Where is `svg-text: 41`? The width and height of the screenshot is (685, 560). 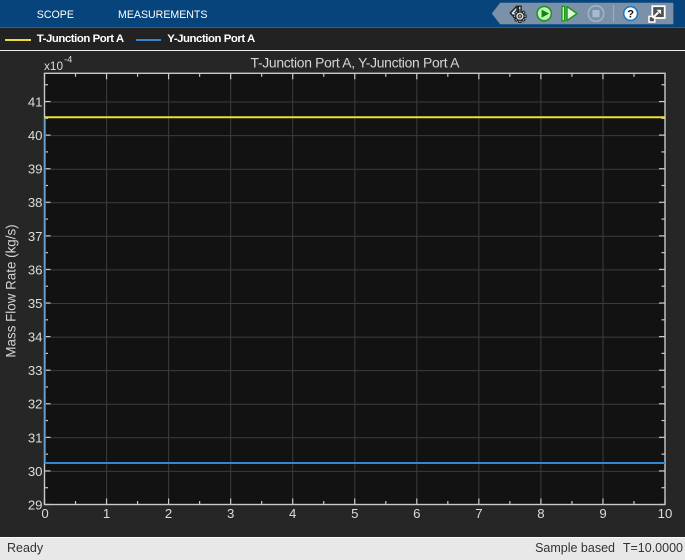 svg-text: 41 is located at coordinates (35, 102).